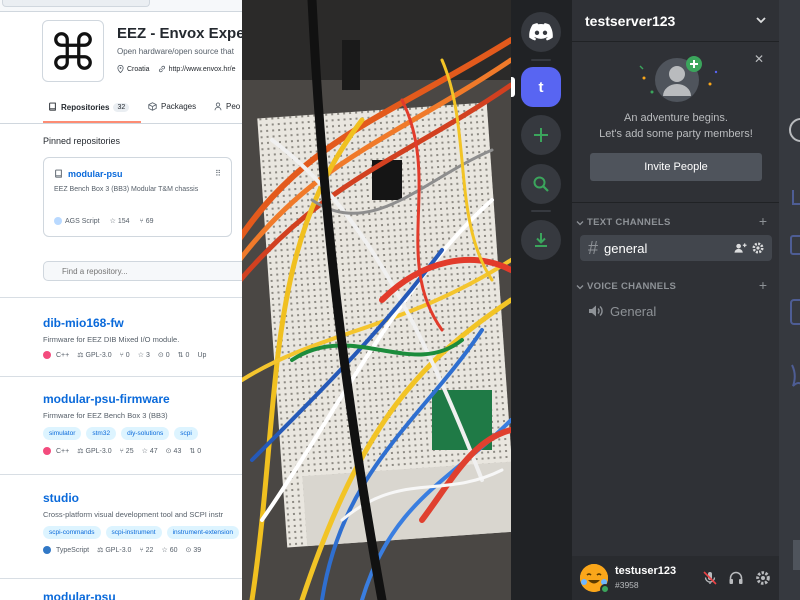  What do you see at coordinates (72, 532) in the screenshot?
I see `topic-tag: scpi-commands` at bounding box center [72, 532].